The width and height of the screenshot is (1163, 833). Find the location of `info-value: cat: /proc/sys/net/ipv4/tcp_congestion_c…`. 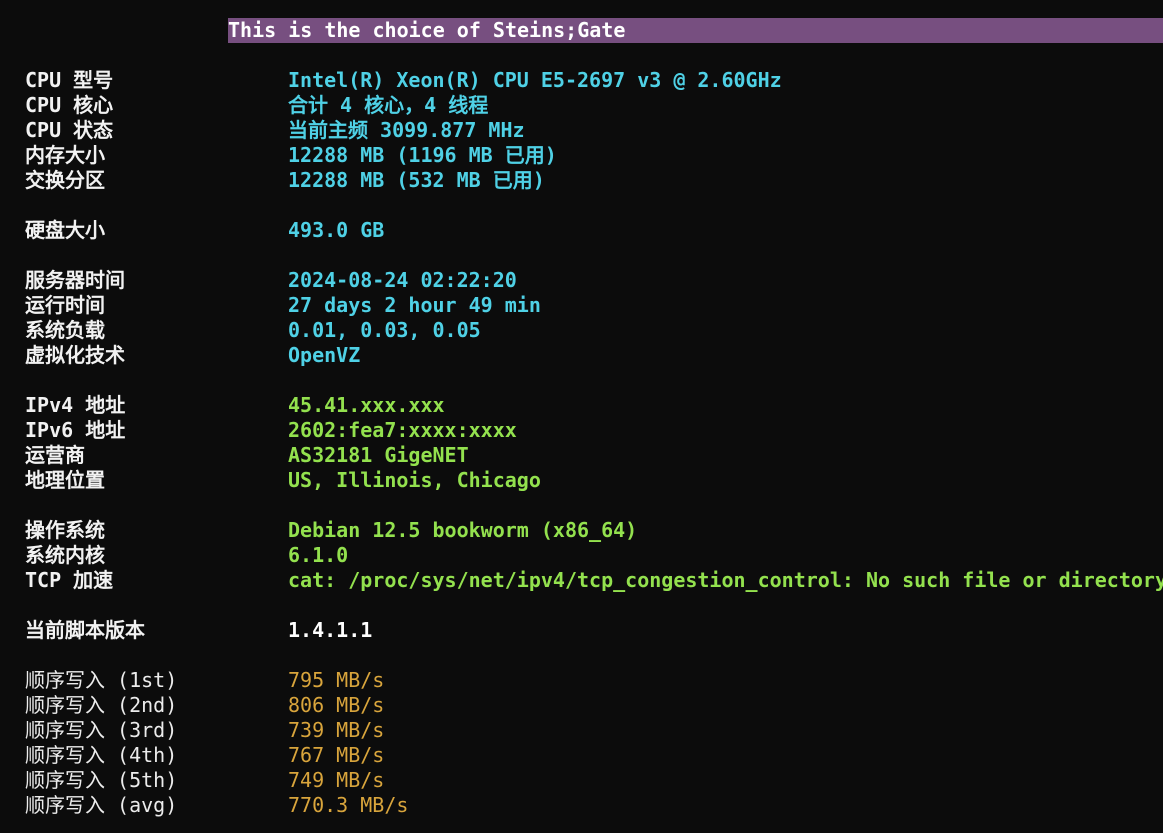

info-value: cat: /proc/sys/net/ipv4/tcp_congestion_c… is located at coordinates (725, 580).